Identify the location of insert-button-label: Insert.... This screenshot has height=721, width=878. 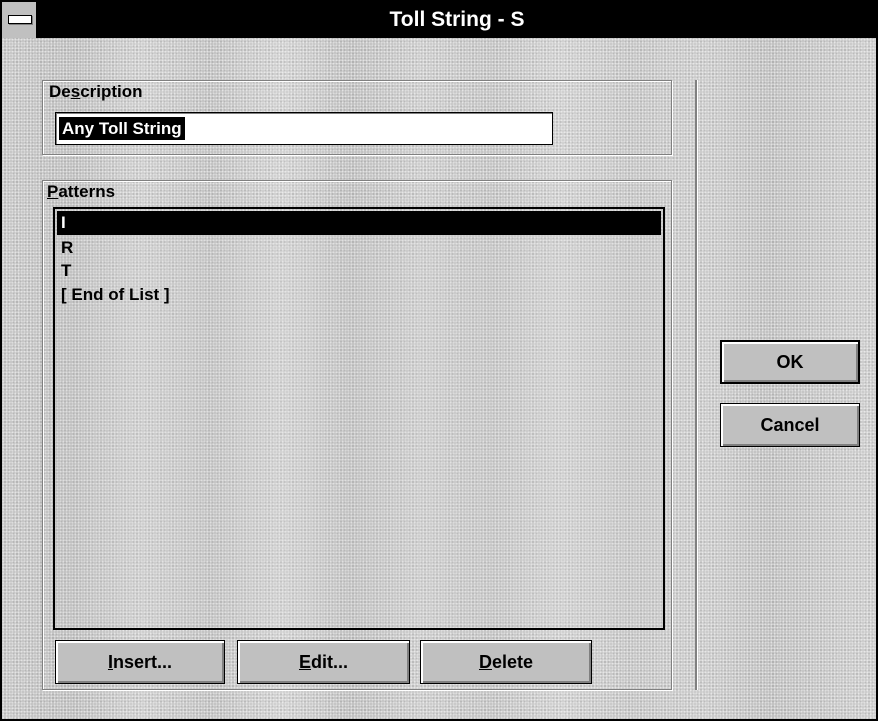
(140, 661).